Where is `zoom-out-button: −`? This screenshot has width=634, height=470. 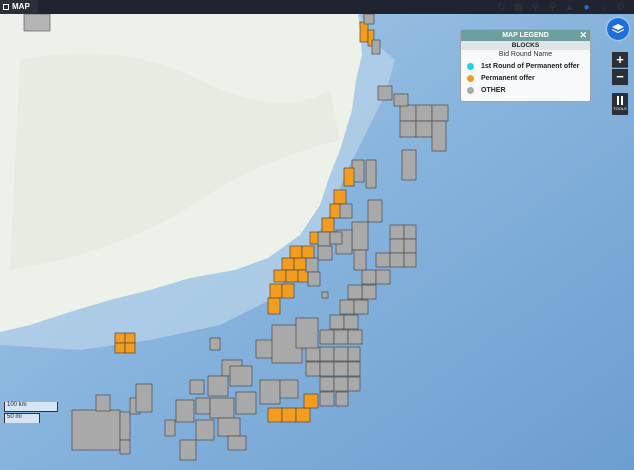 zoom-out-button: − is located at coordinates (620, 77).